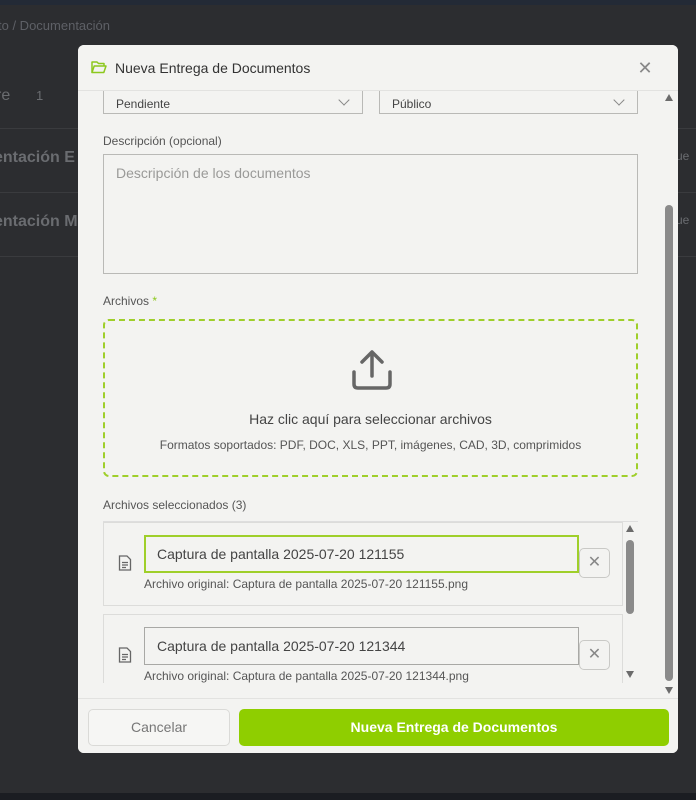  What do you see at coordinates (372, 370) in the screenshot?
I see `upload-icon` at bounding box center [372, 370].